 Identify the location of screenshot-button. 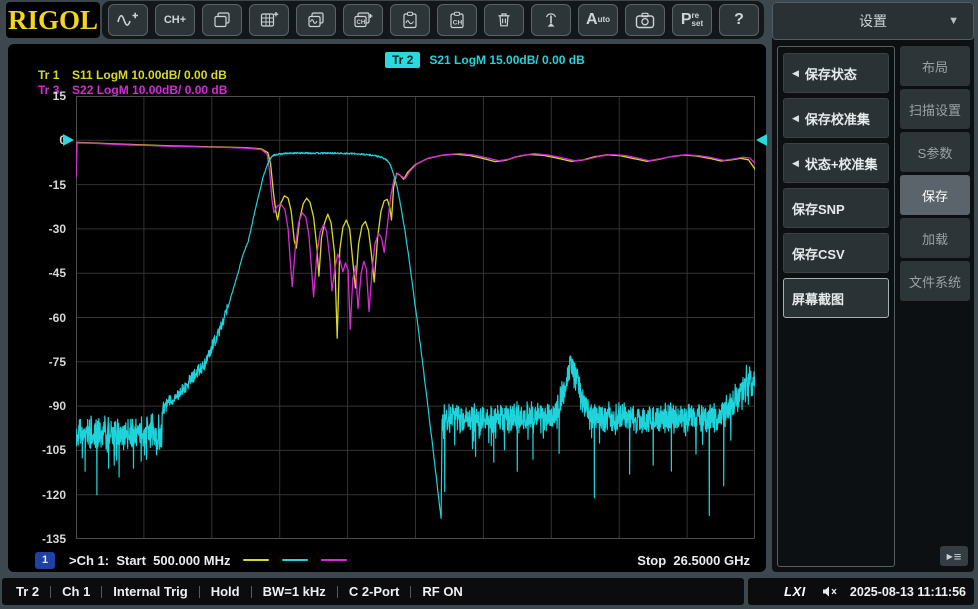
(645, 20).